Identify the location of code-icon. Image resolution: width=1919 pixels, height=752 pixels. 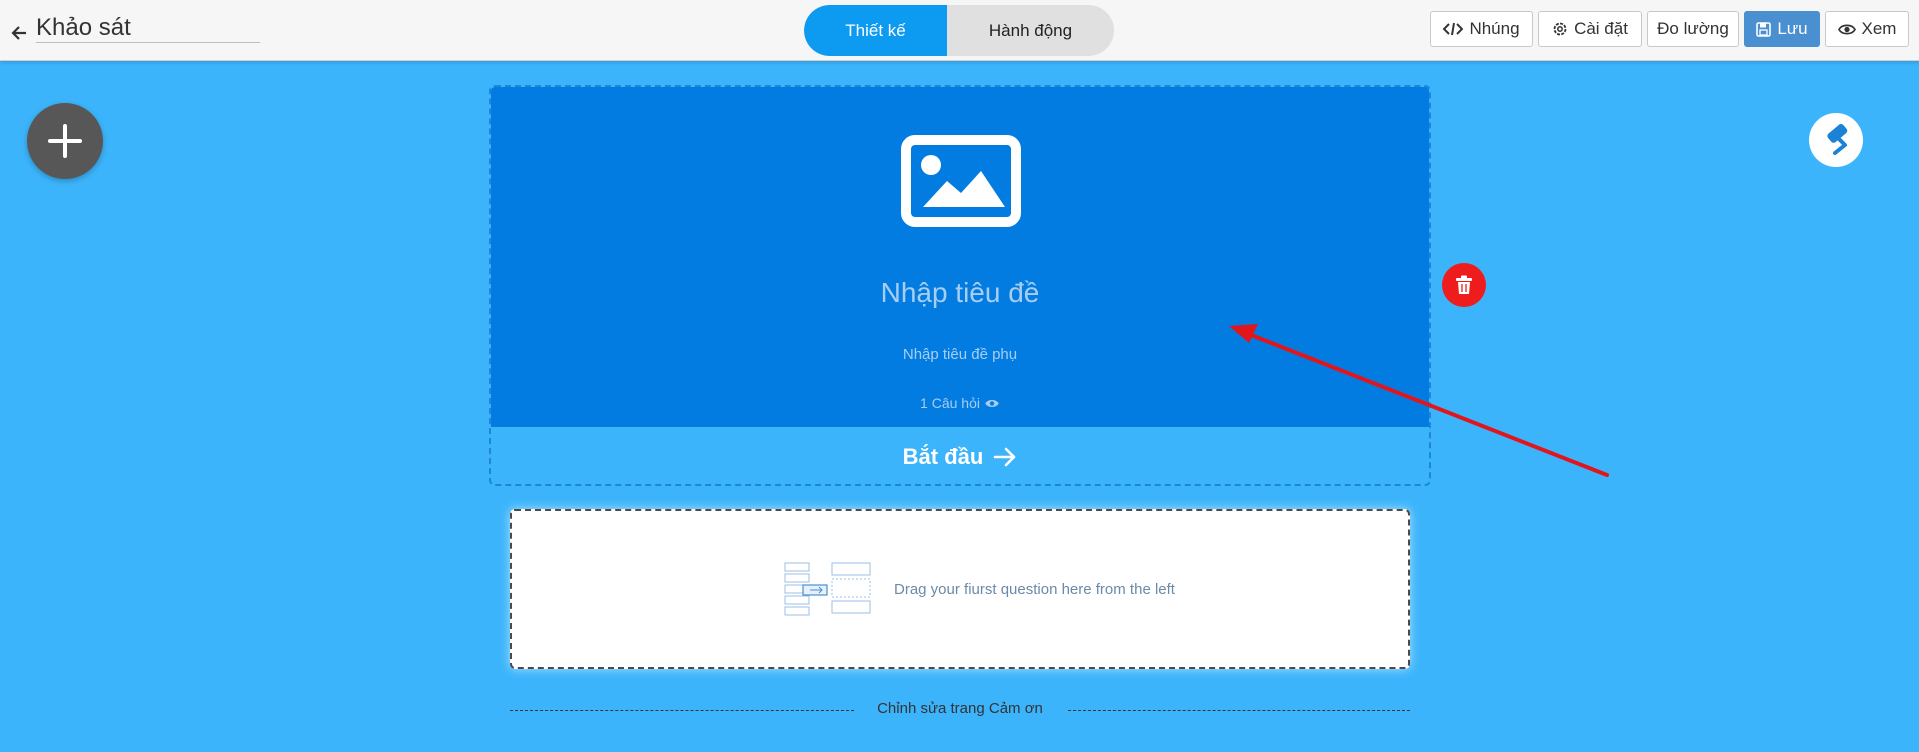
(1453, 29).